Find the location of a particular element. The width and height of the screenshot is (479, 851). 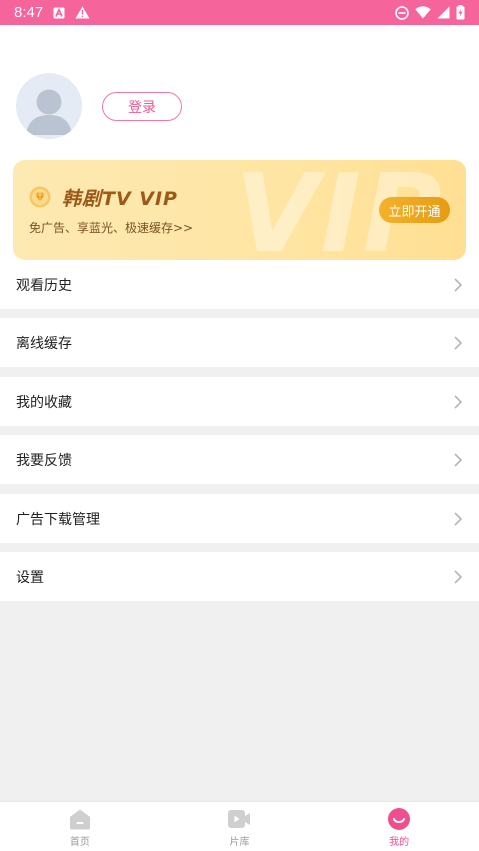

status-time: 8:47 is located at coordinates (29, 12).